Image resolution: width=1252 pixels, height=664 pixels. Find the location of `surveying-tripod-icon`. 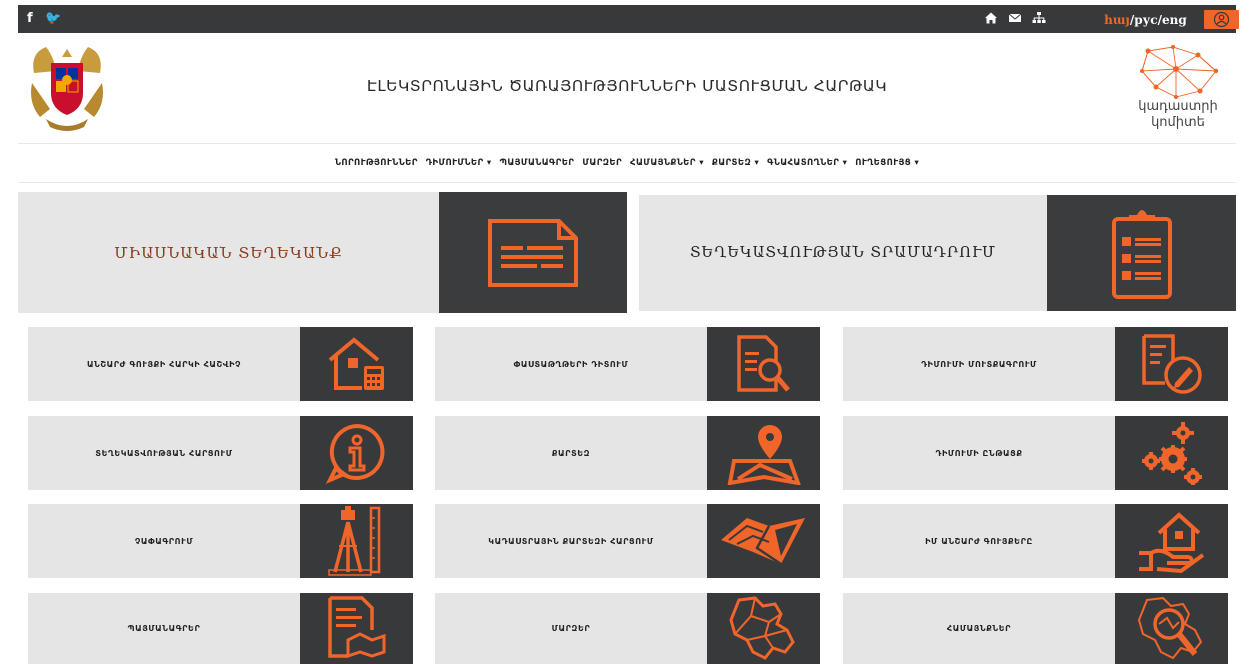

surveying-tripod-icon is located at coordinates (356, 541).